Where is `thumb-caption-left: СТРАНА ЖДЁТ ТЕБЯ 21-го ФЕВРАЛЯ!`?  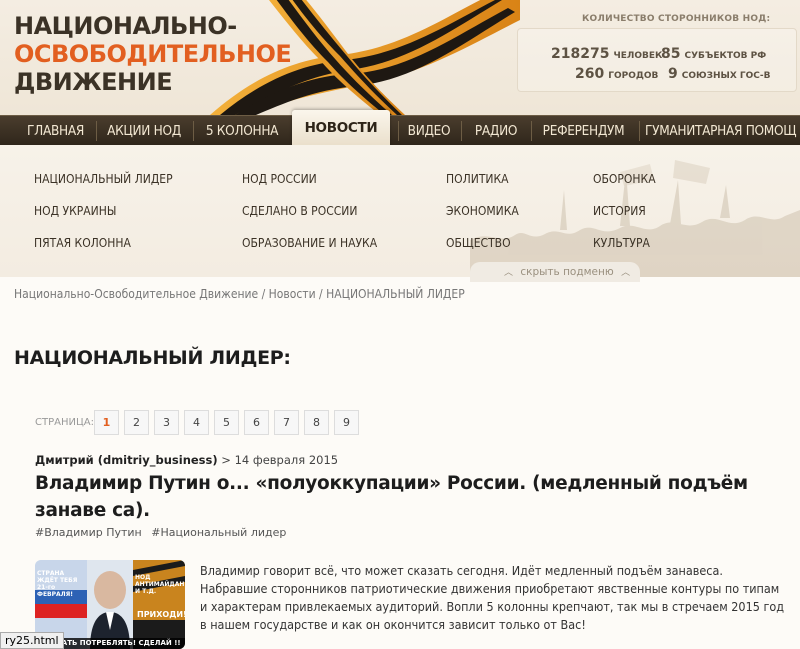
thumb-caption-left: СТРАНА ЖДЁТ ТЕБЯ 21-го ФЕВРАЛЯ! is located at coordinates (57, 584).